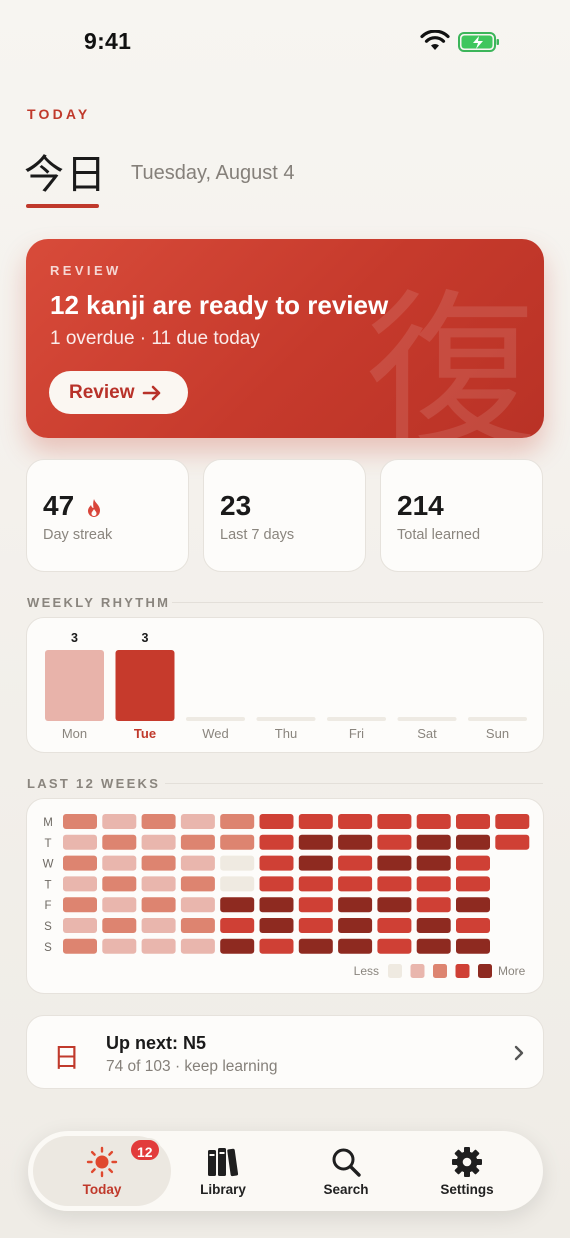 The image size is (570, 1238). What do you see at coordinates (118, 392) in the screenshot?
I see `review-button: Review` at bounding box center [118, 392].